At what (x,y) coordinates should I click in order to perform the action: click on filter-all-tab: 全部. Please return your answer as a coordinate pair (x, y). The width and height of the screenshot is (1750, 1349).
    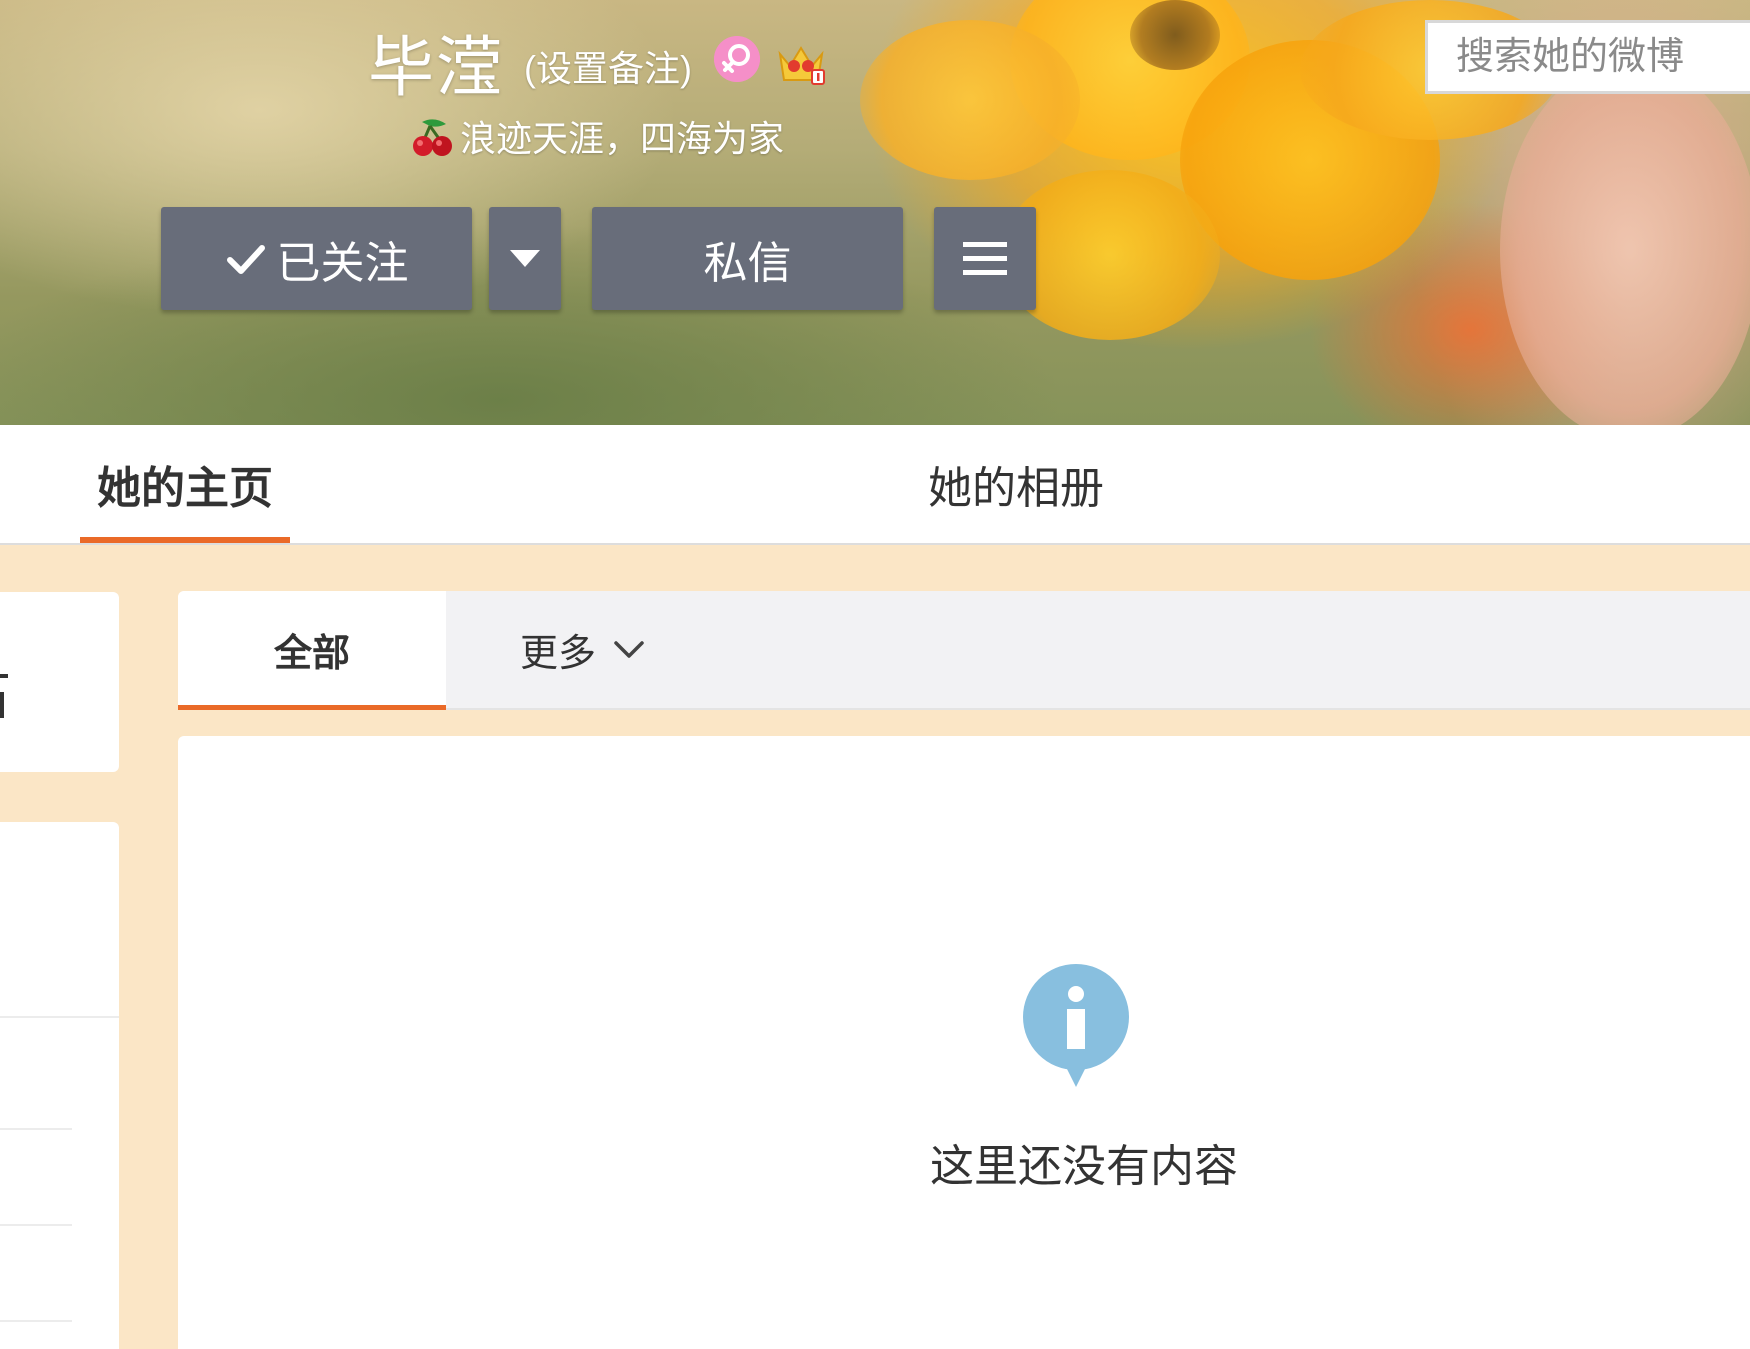
    Looking at the image, I should click on (312, 650).